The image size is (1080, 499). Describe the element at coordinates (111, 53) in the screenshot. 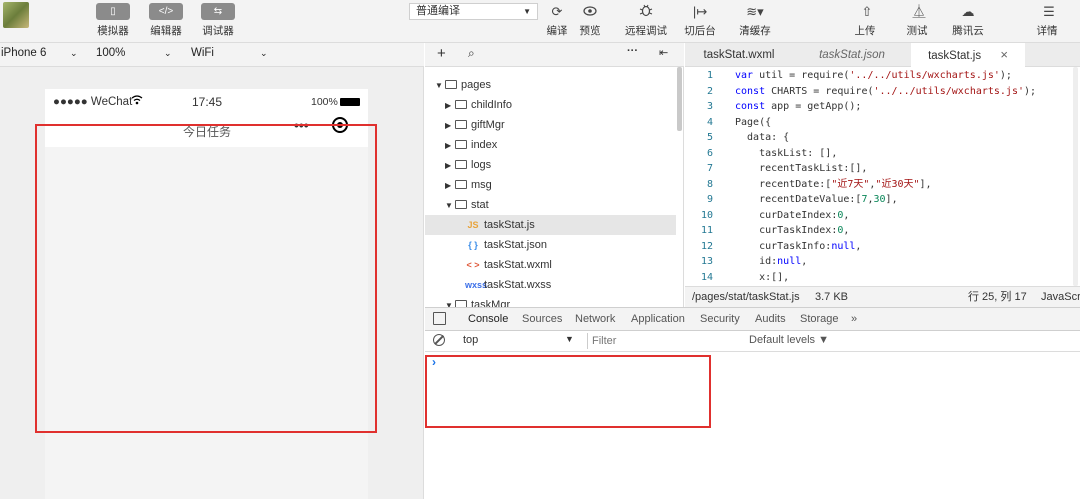

I see `zoom-value: 100%` at that location.